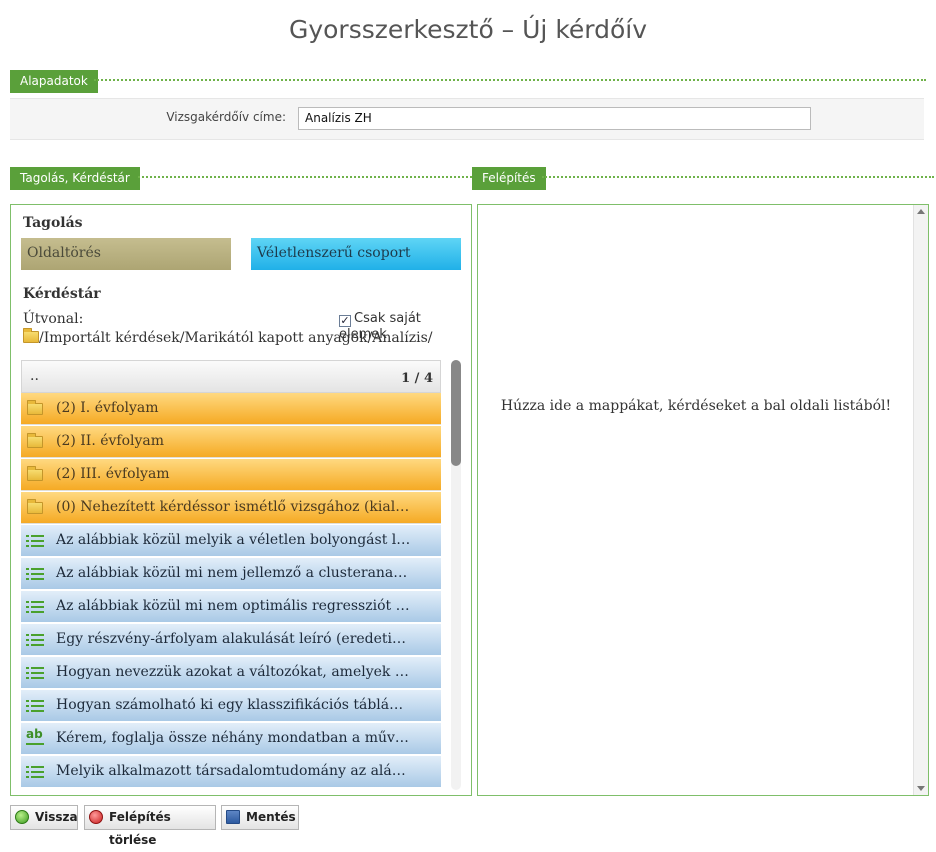 Image resolution: width=936 pixels, height=852 pixels. What do you see at coordinates (231, 475) in the screenshot?
I see `list-item-folder: (2) III. évfolyam` at bounding box center [231, 475].